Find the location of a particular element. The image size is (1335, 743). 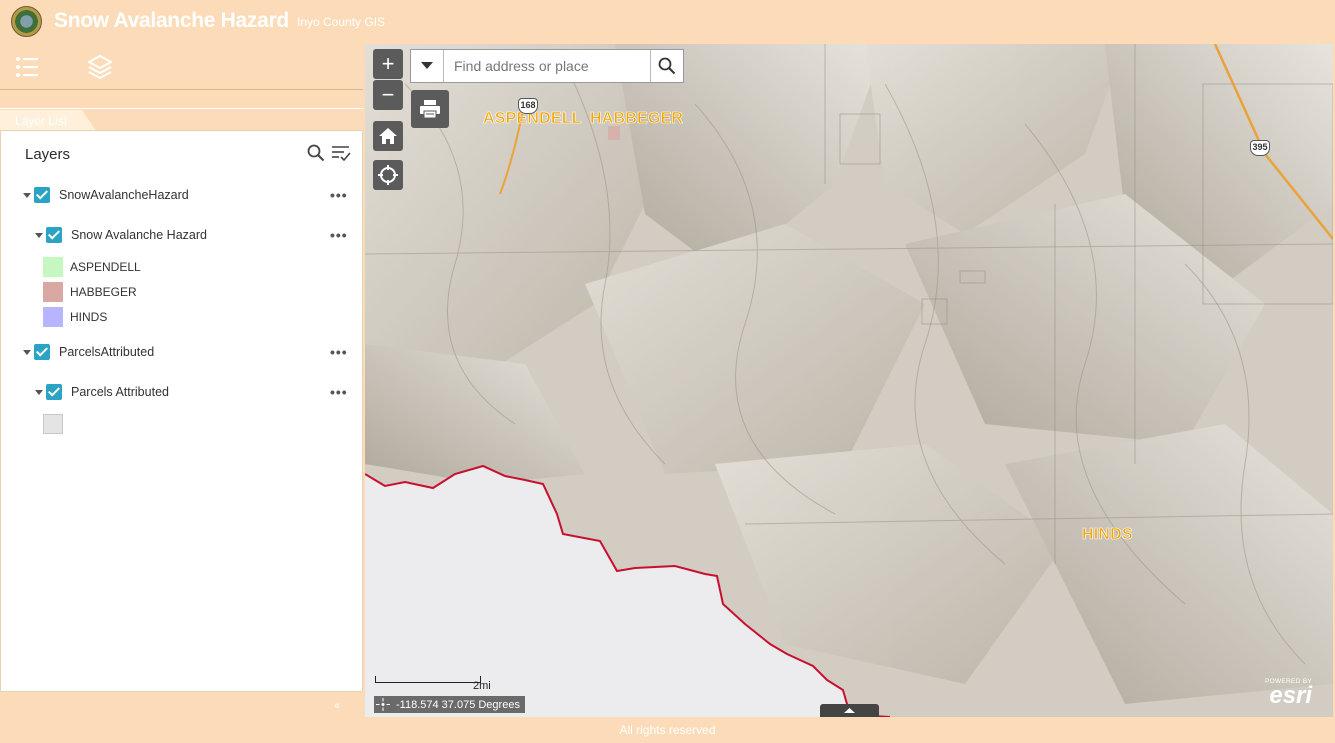

legend-label: ASPENDELL is located at coordinates (105, 267).